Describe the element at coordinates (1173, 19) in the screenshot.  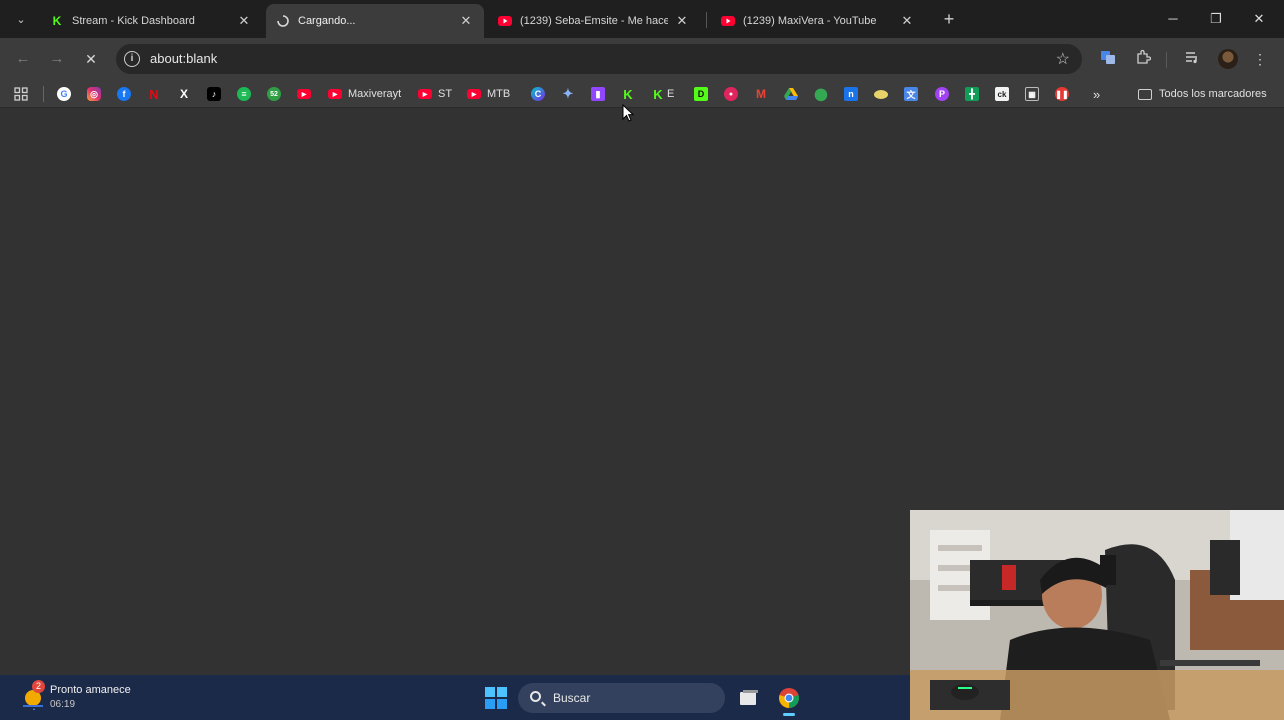
I see `minimize-button: ─` at that location.